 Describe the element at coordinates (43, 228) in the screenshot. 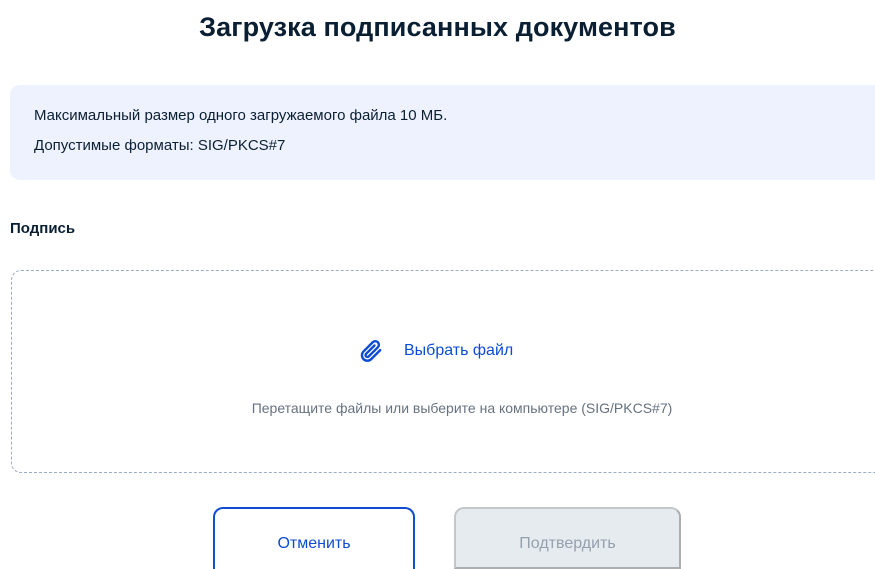

I see `signature-section-label: Подпись` at that location.